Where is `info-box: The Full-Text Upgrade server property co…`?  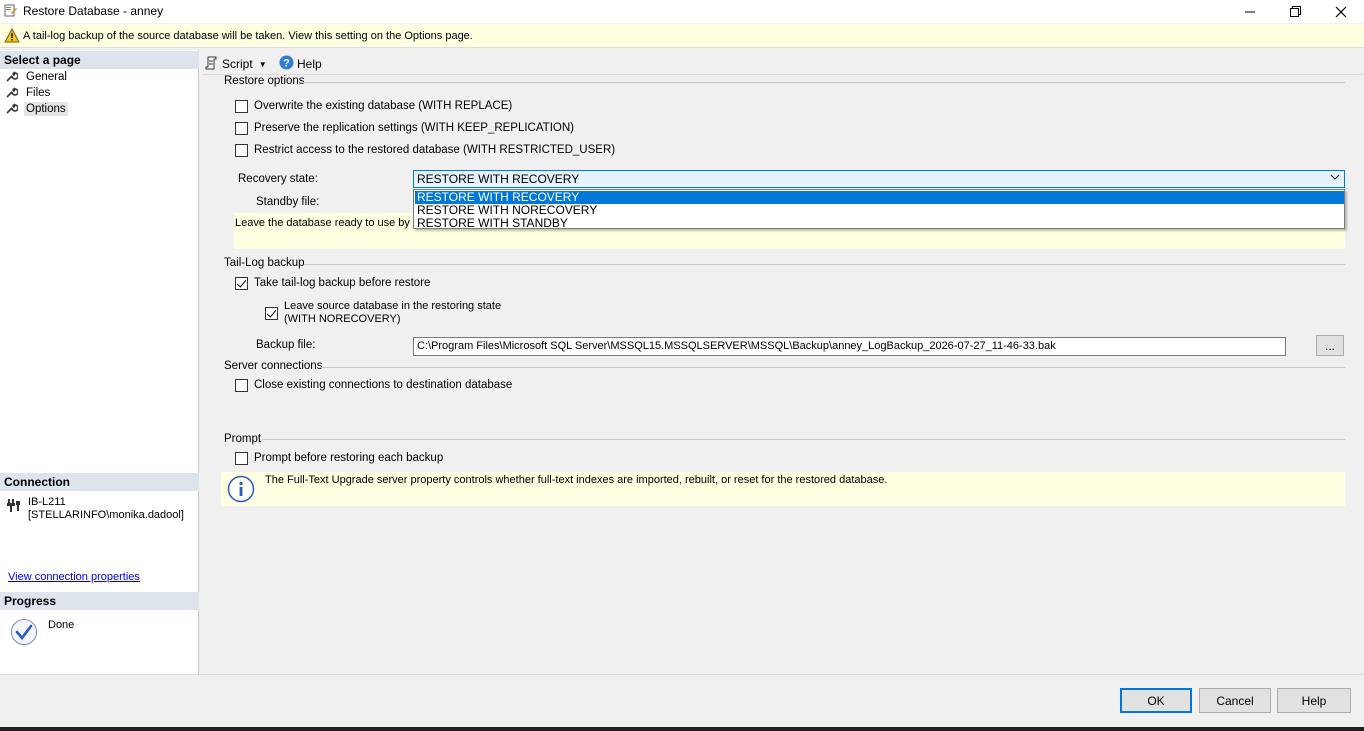 info-box: The Full-Text Upgrade server property co… is located at coordinates (783, 489).